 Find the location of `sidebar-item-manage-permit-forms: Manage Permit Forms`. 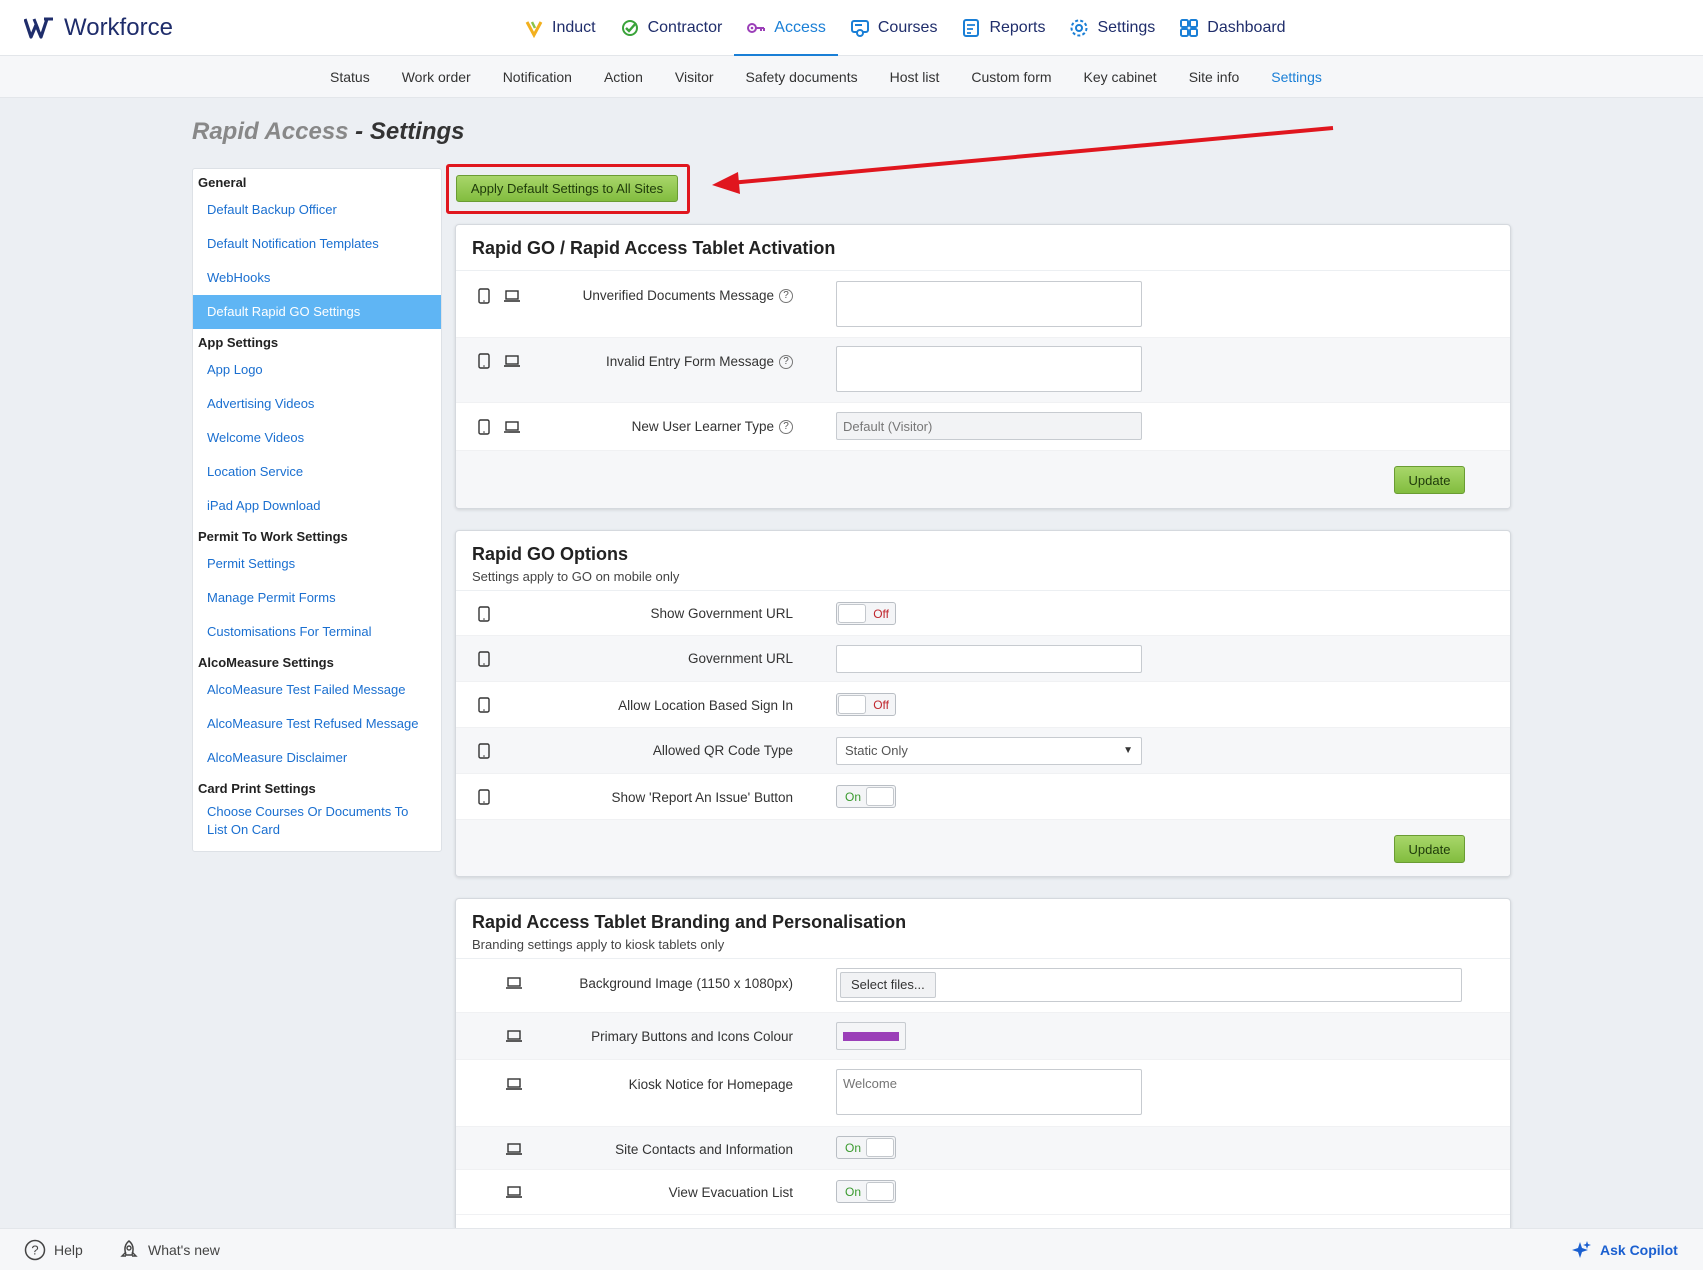

sidebar-item-manage-permit-forms: Manage Permit Forms is located at coordinates (317, 598).